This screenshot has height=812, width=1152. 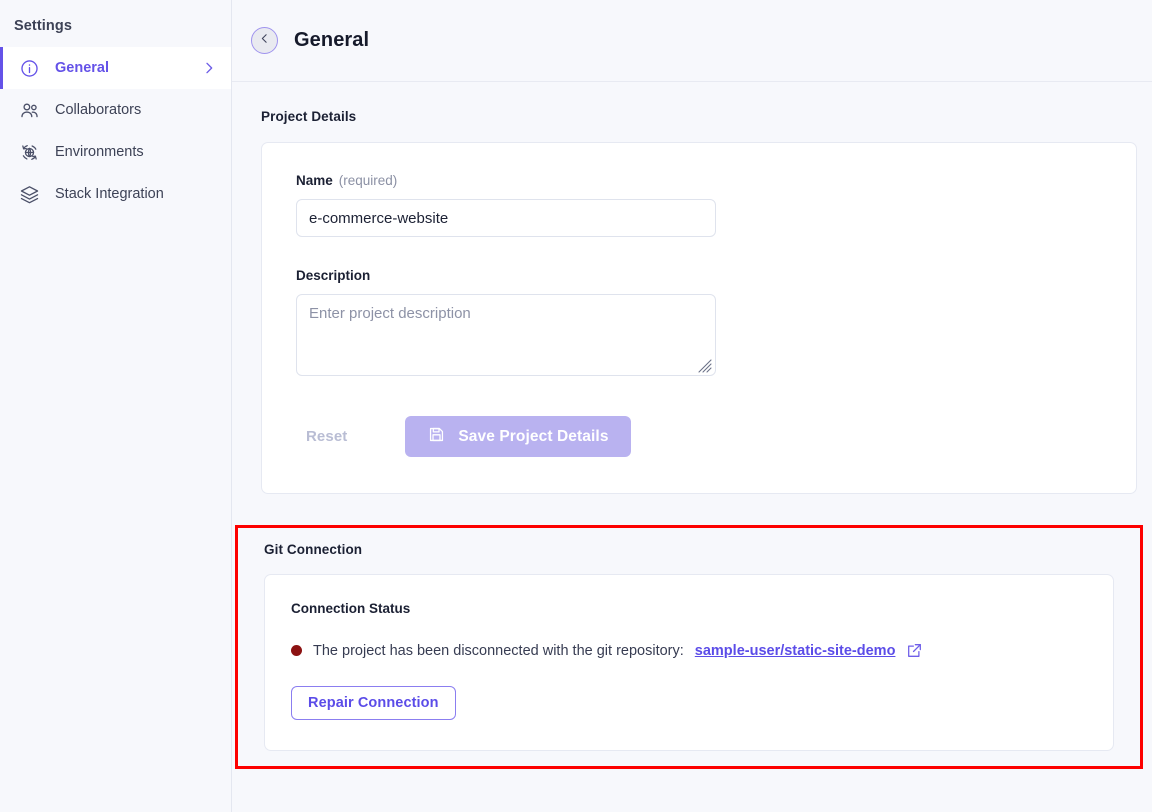 What do you see at coordinates (533, 436) in the screenshot?
I see `save-button-label: Save Project Details` at bounding box center [533, 436].